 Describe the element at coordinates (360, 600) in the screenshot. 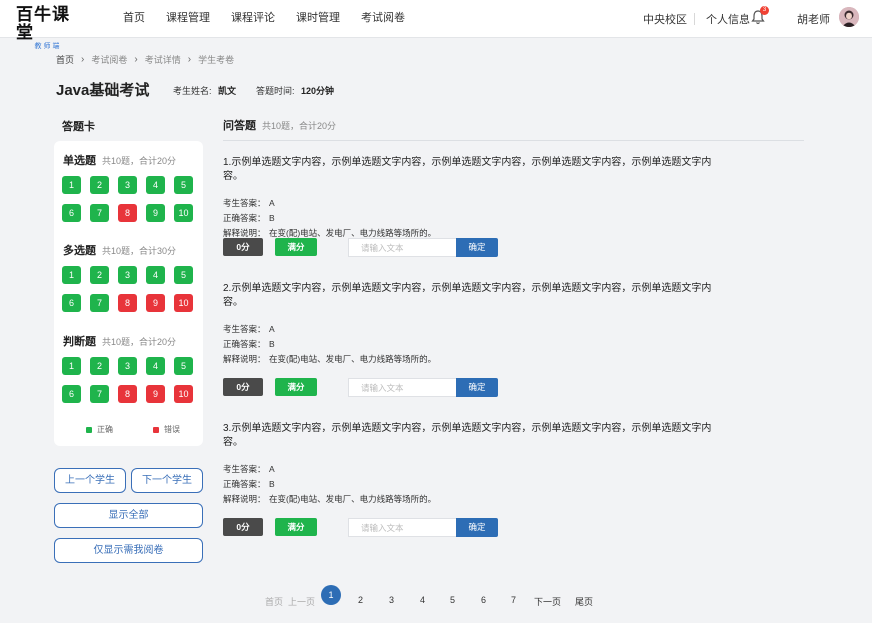

I see `pagination-page: 2` at that location.